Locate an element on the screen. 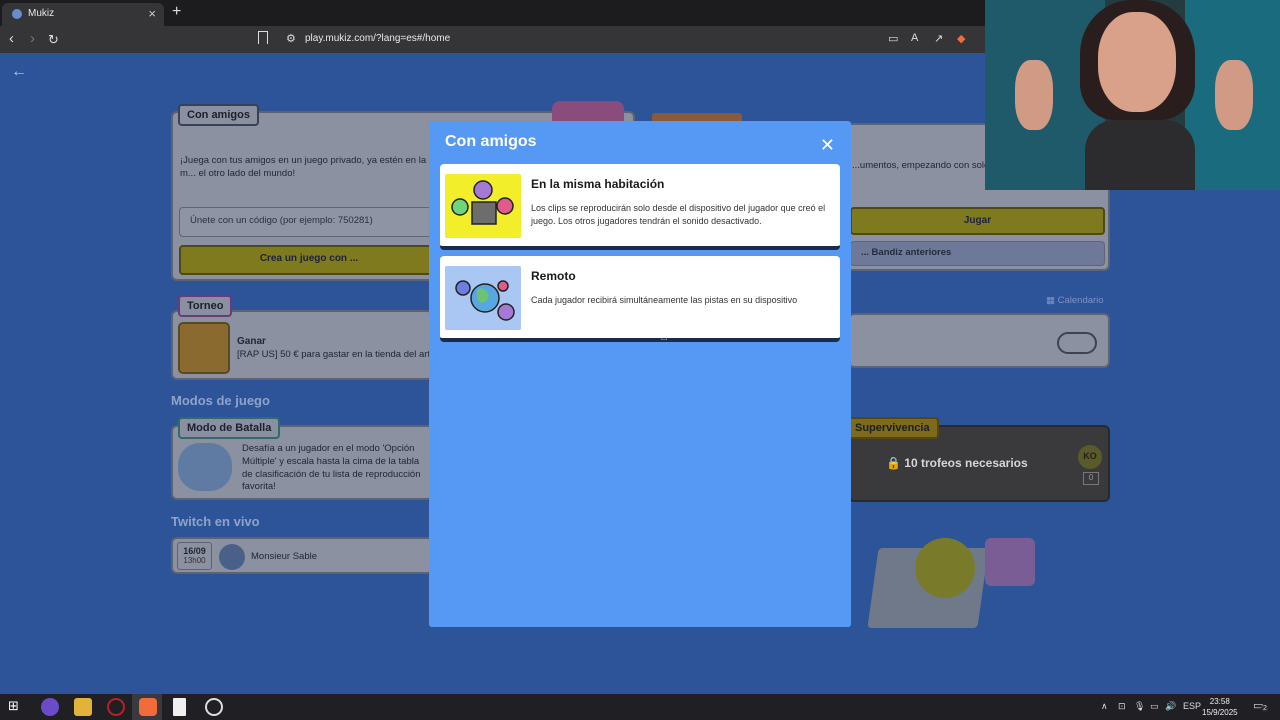  game-modes-heading: Modos de juego is located at coordinates (220, 400).